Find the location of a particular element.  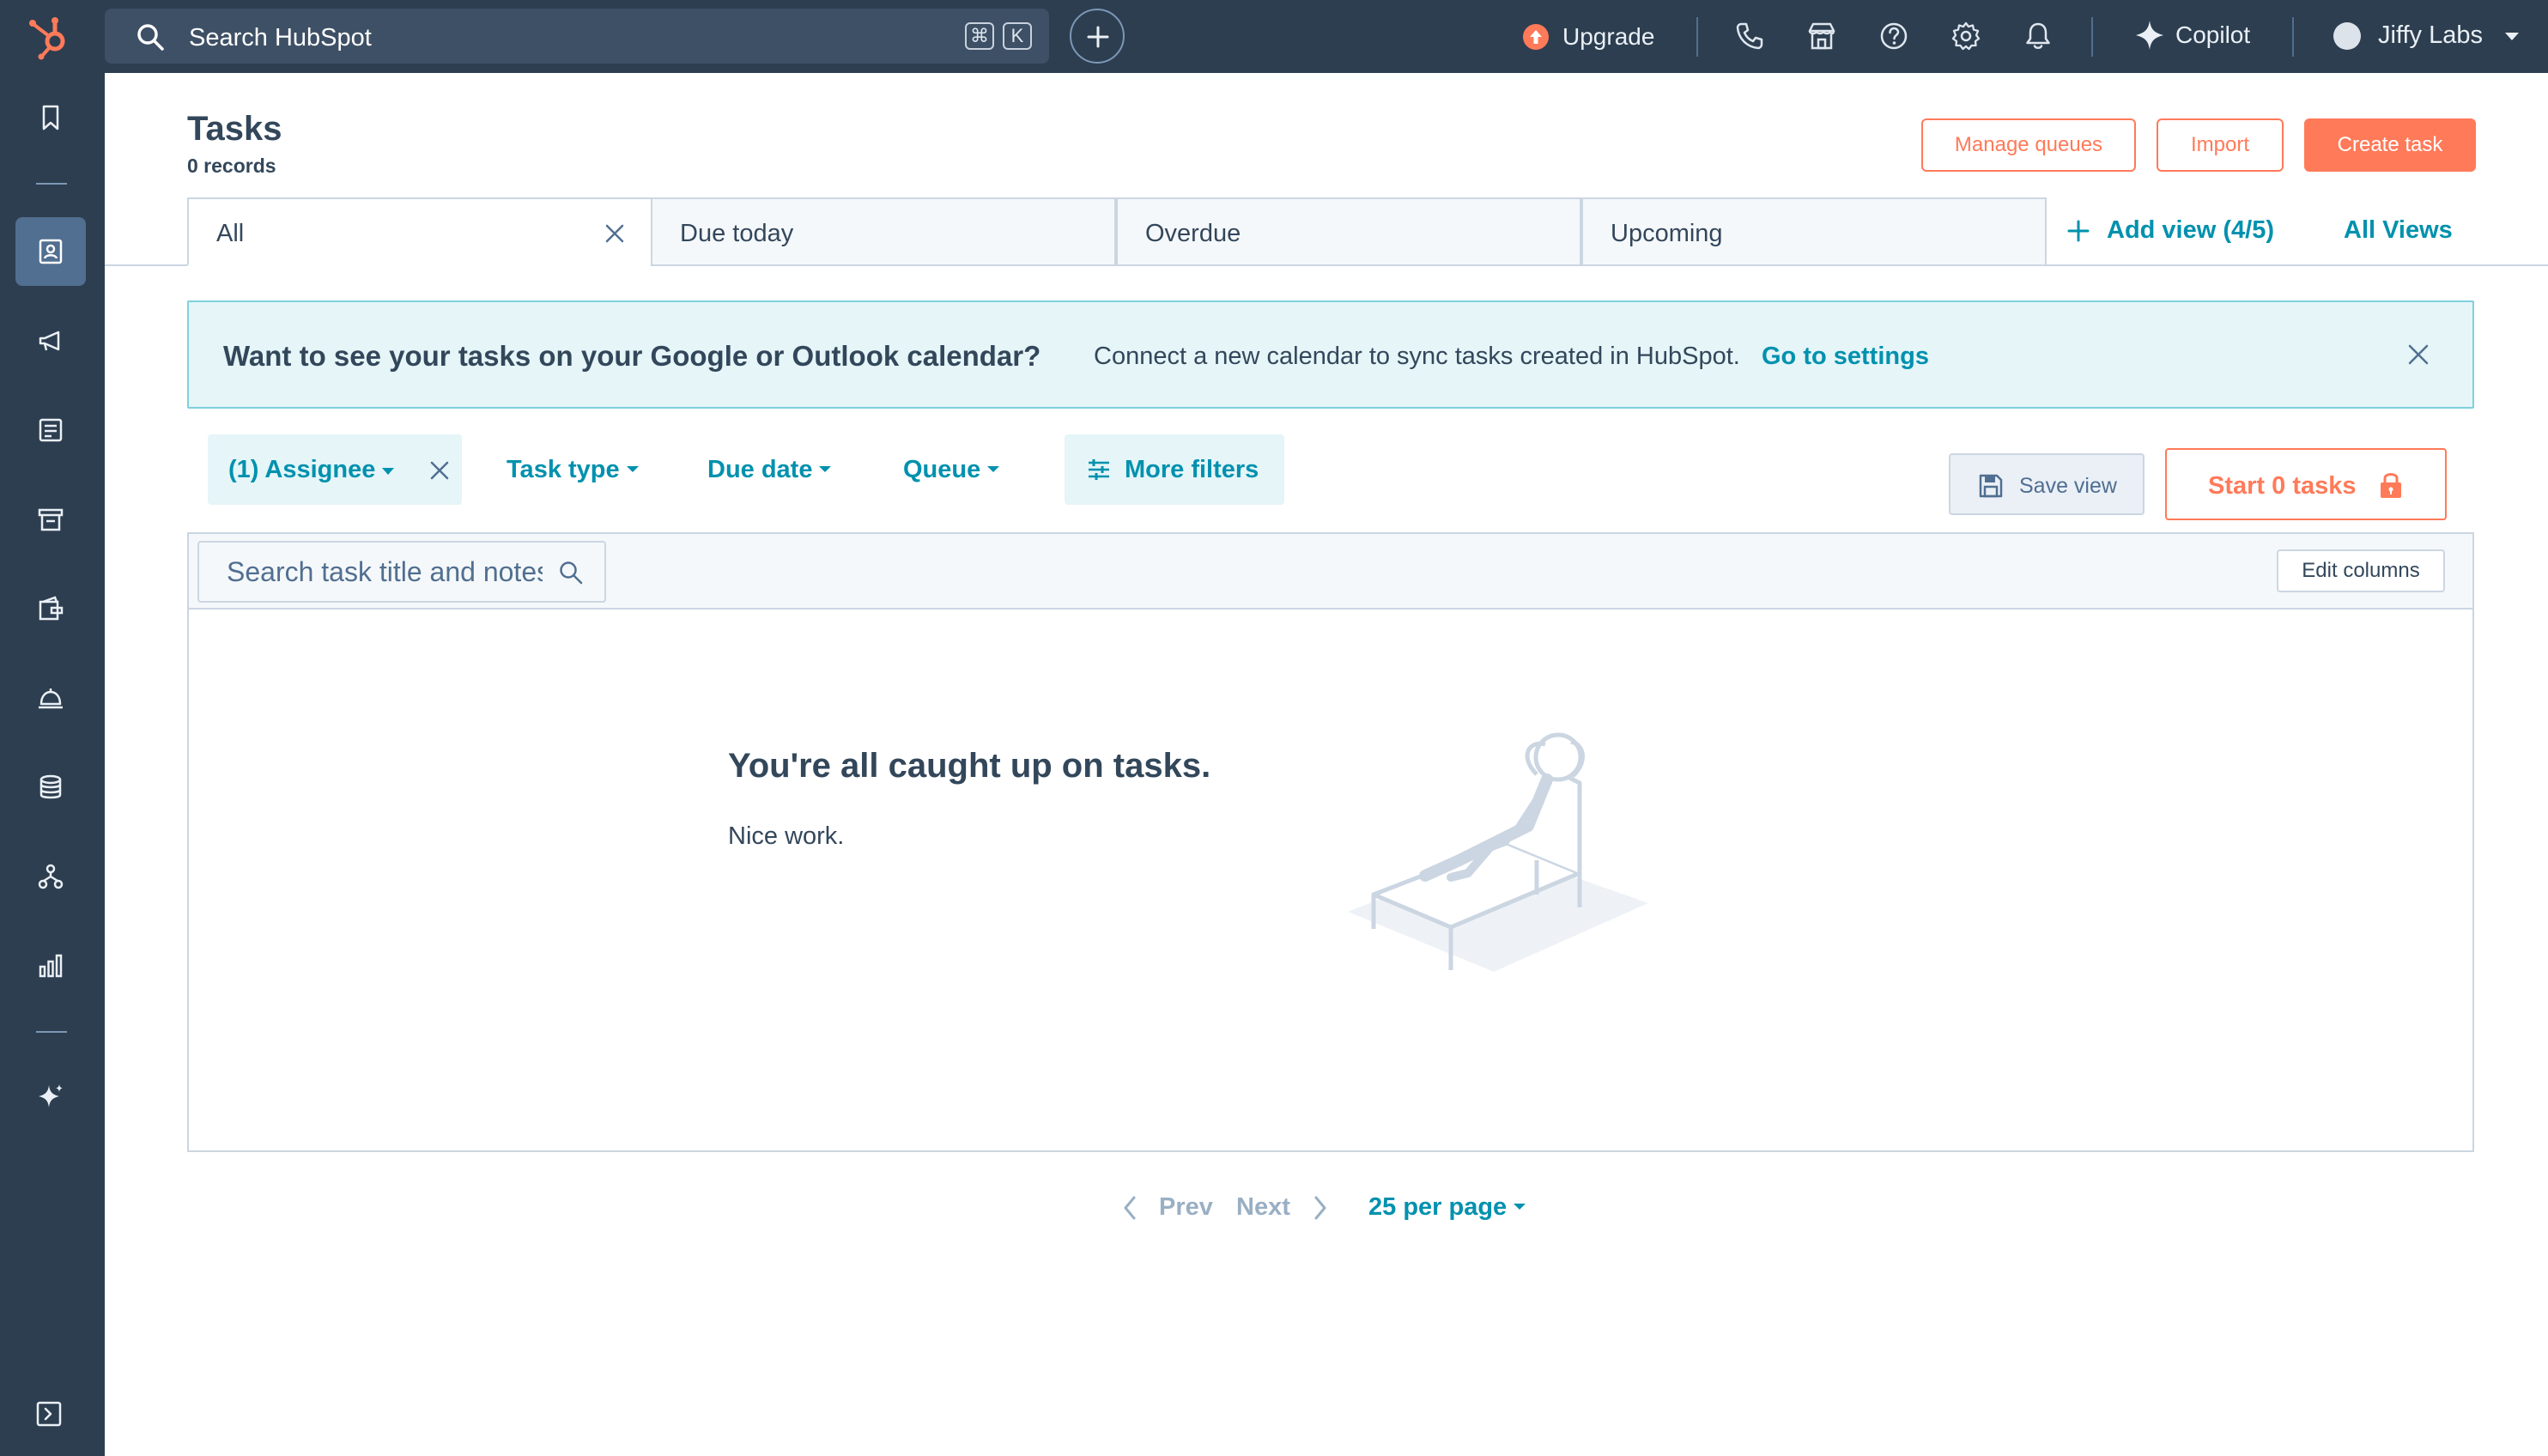

per-page-label: 25 per page is located at coordinates (1438, 1207).